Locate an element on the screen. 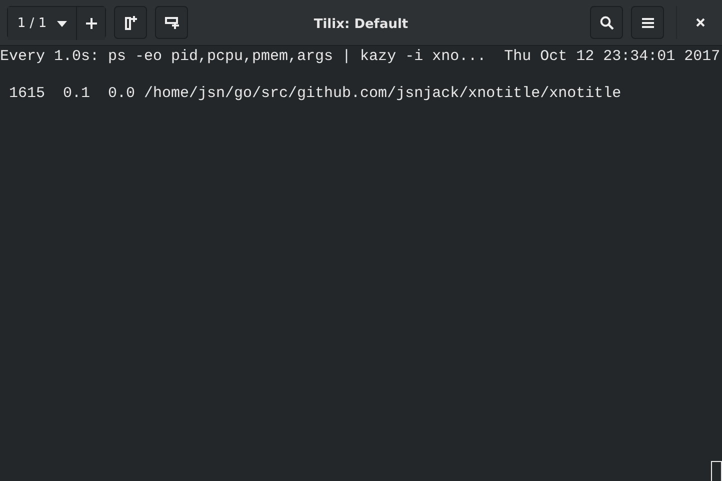  close-icon is located at coordinates (700, 22).